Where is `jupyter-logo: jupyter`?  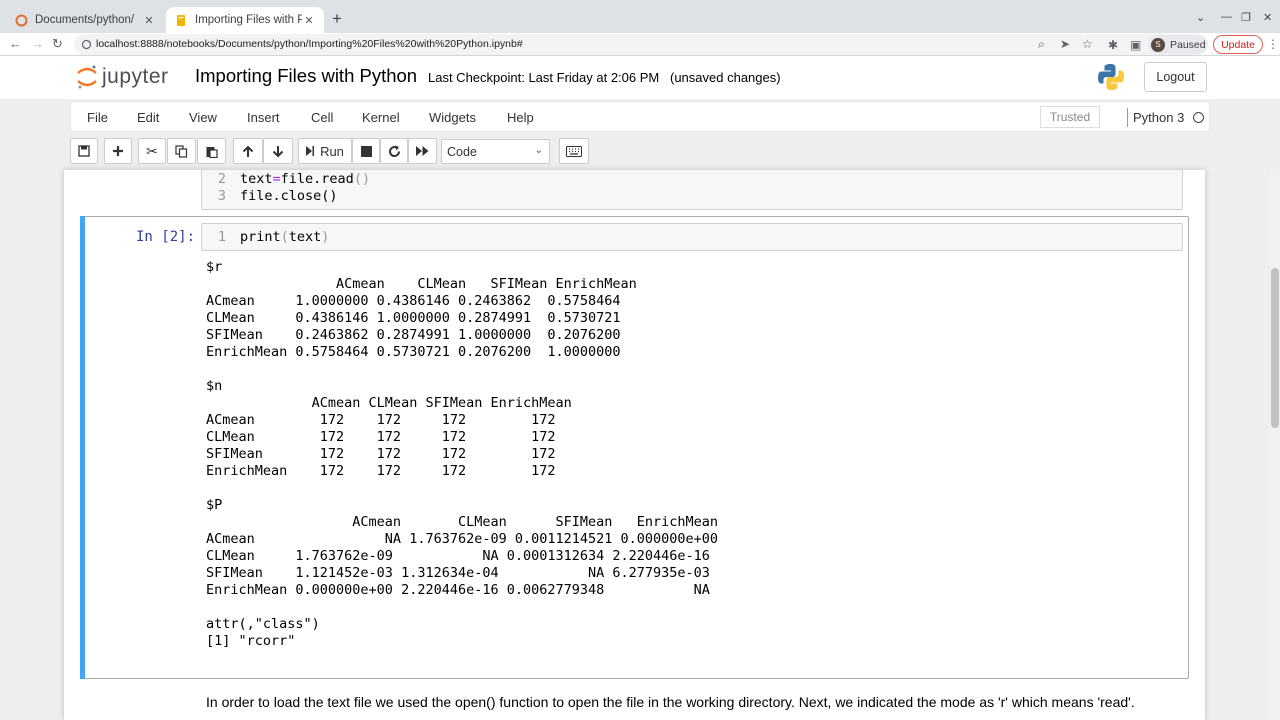 jupyter-logo: jupyter is located at coordinates (122, 77).